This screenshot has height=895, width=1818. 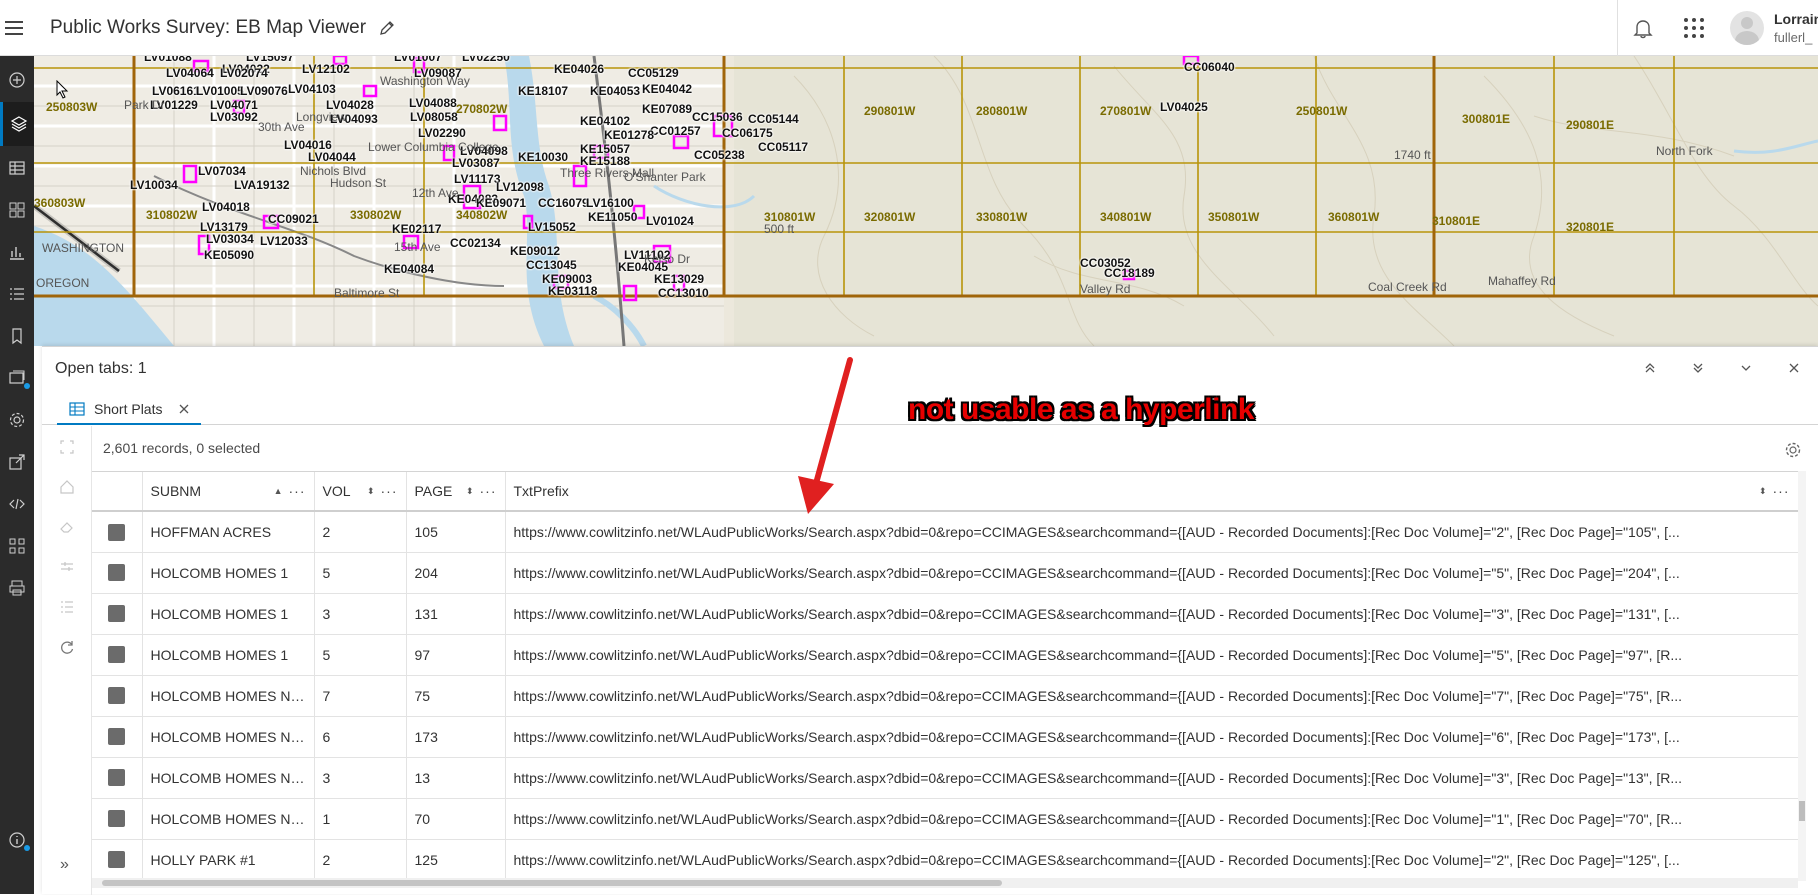 What do you see at coordinates (360, 492) in the screenshot?
I see `column-header-vol: VOL ⬍ ···` at bounding box center [360, 492].